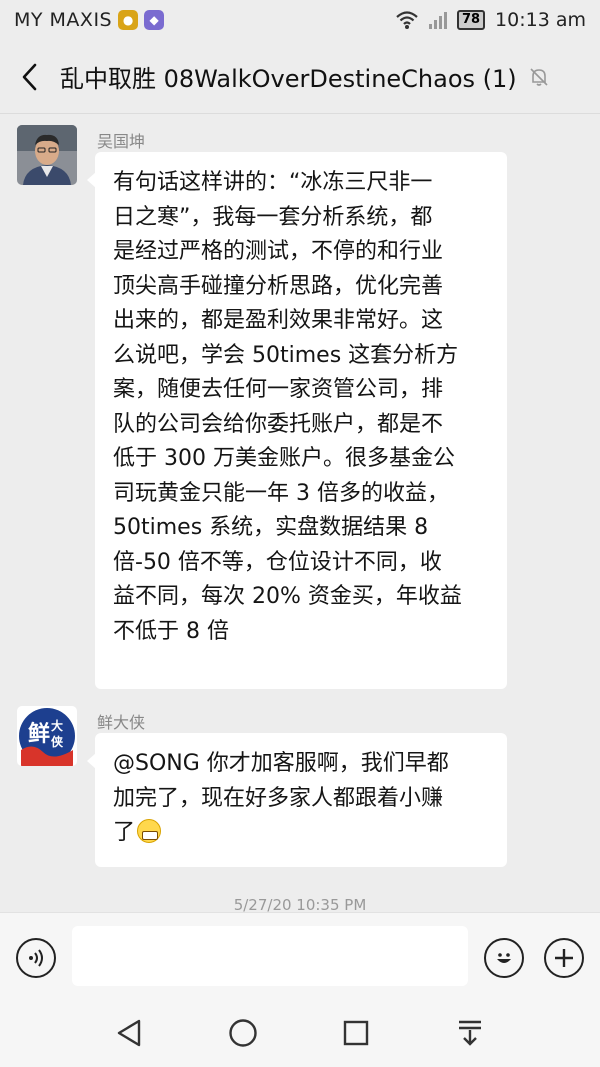 Image resolution: width=600 pixels, height=1067 pixels. Describe the element at coordinates (273, 217) in the screenshot. I see `message-line: 日之寒”，我每一套分析系统，都` at that location.